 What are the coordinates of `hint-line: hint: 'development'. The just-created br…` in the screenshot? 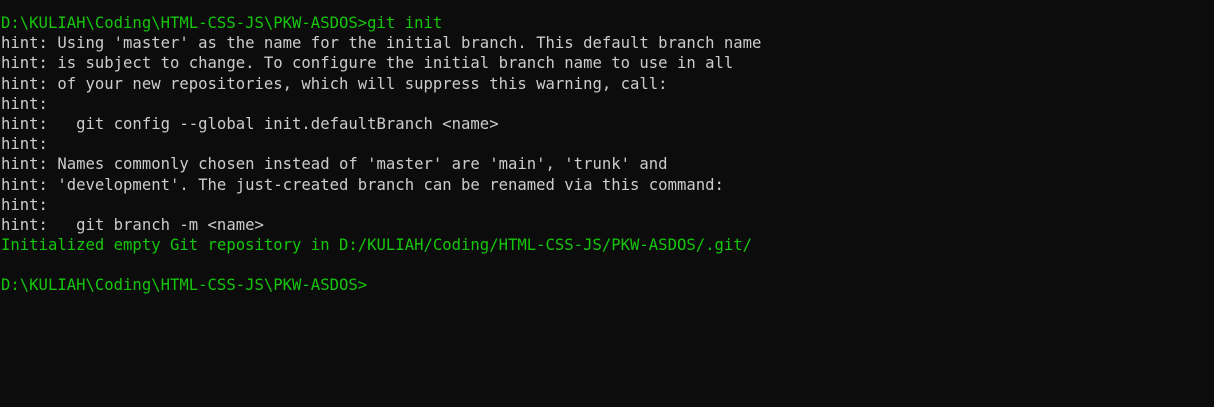 It's located at (362, 184).